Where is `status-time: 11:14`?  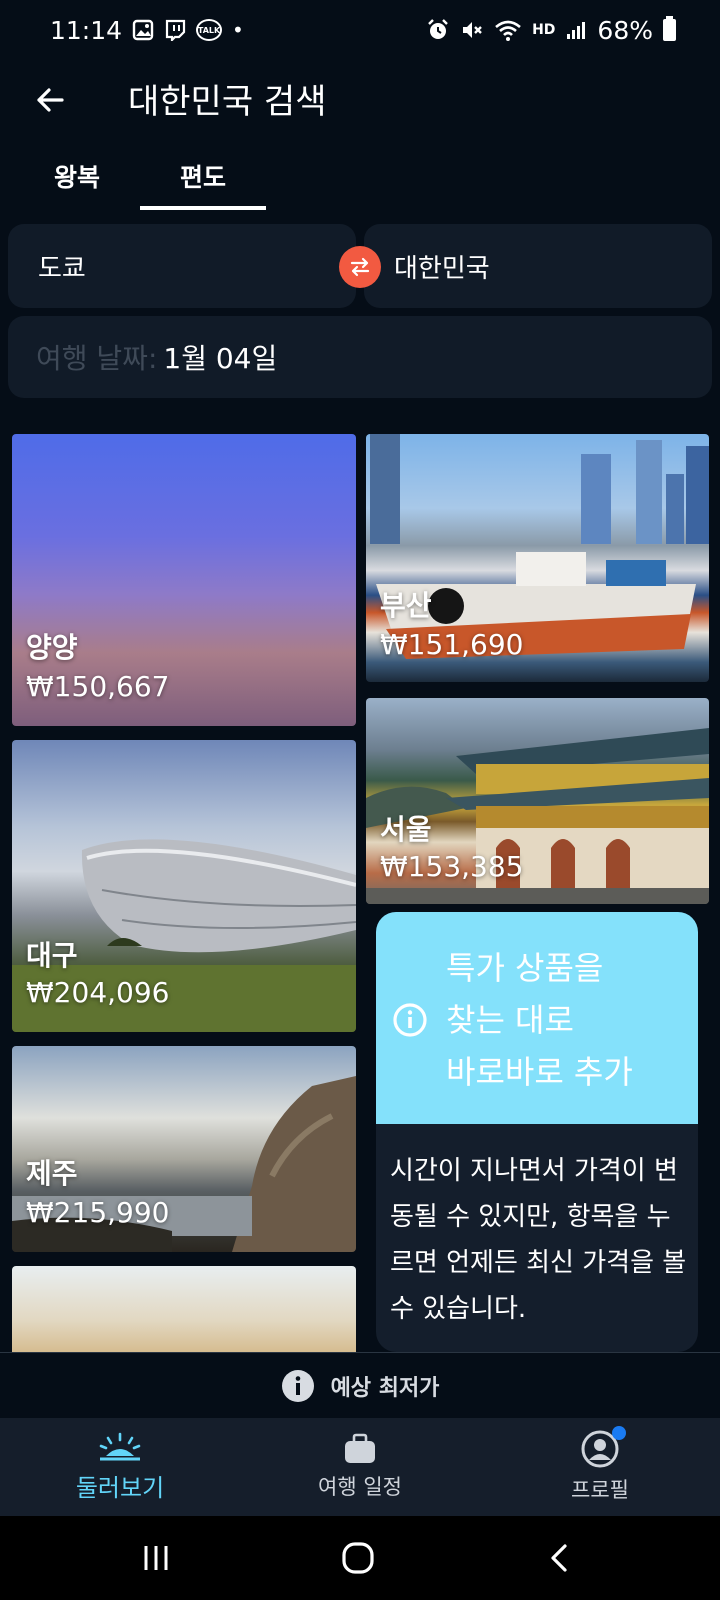
status-time: 11:14 is located at coordinates (86, 30).